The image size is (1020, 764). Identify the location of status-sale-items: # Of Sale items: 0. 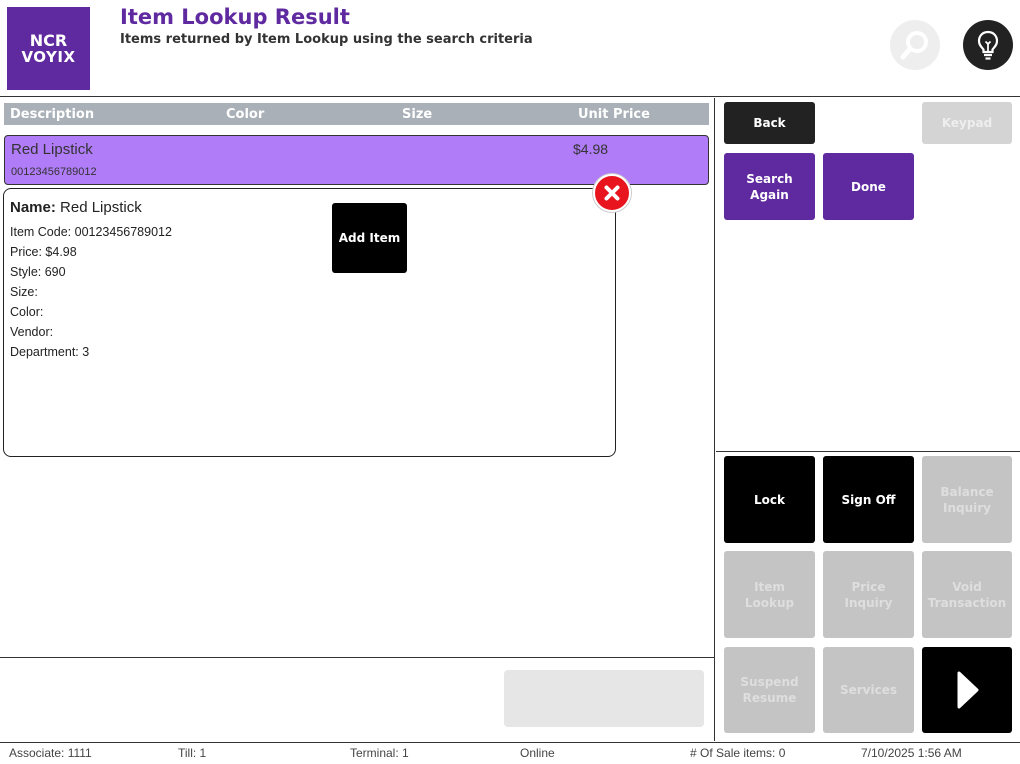
(738, 753).